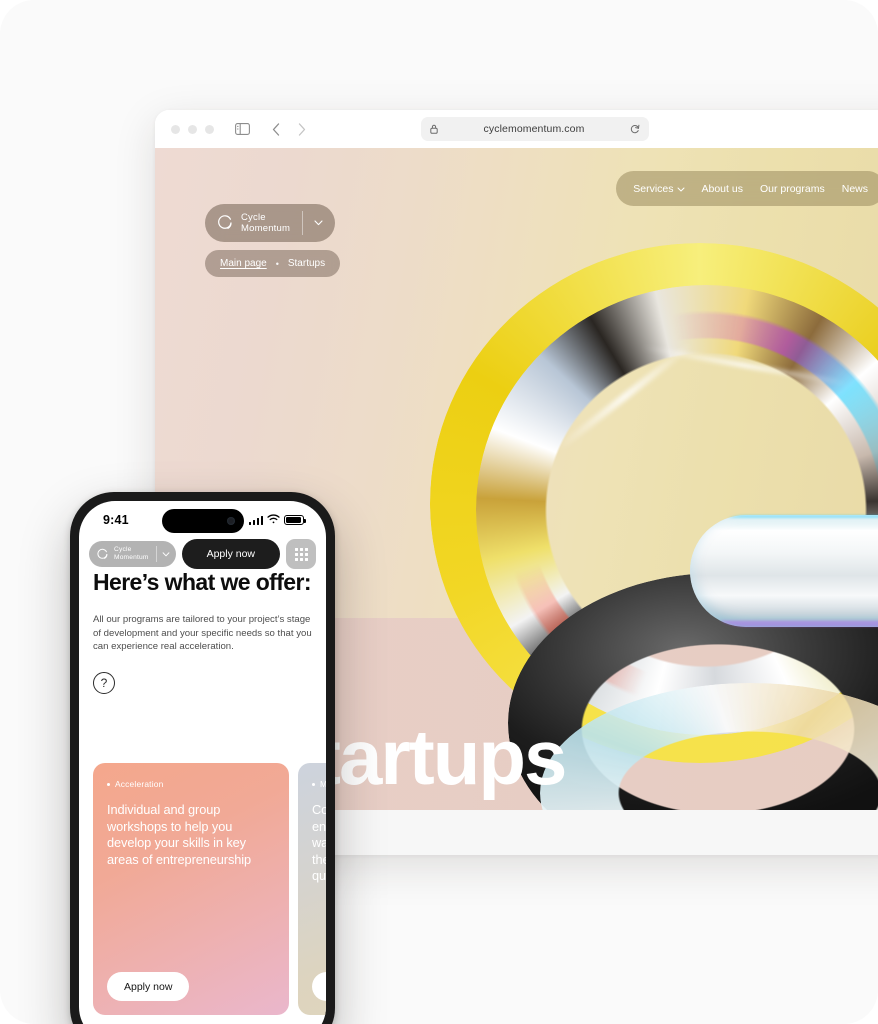 The width and height of the screenshot is (878, 1024). What do you see at coordinates (276, 129) in the screenshot?
I see `browser-back-button` at bounding box center [276, 129].